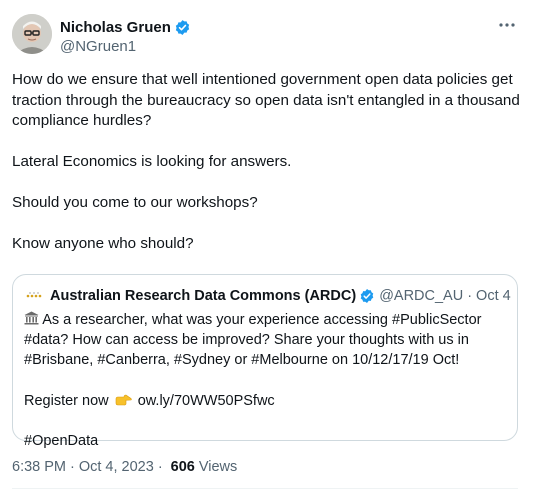 This screenshot has width=534, height=495. Describe the element at coordinates (66, 400) in the screenshot. I see `register-label: Register now` at that location.